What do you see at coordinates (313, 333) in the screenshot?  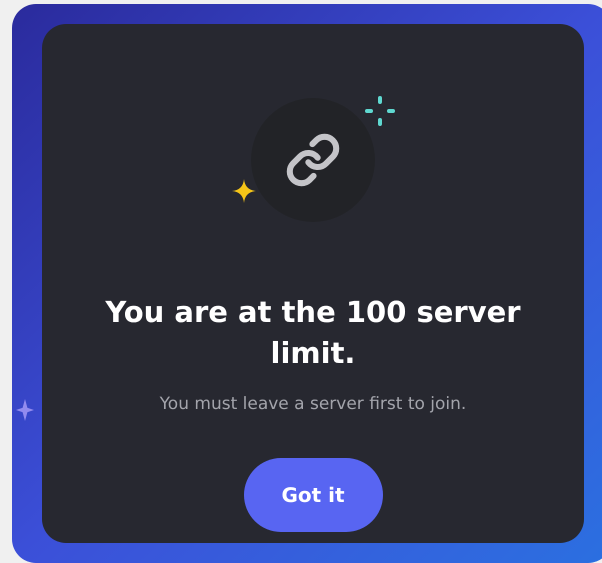 I see `dialog-title: You are at the 100 server limit.` at bounding box center [313, 333].